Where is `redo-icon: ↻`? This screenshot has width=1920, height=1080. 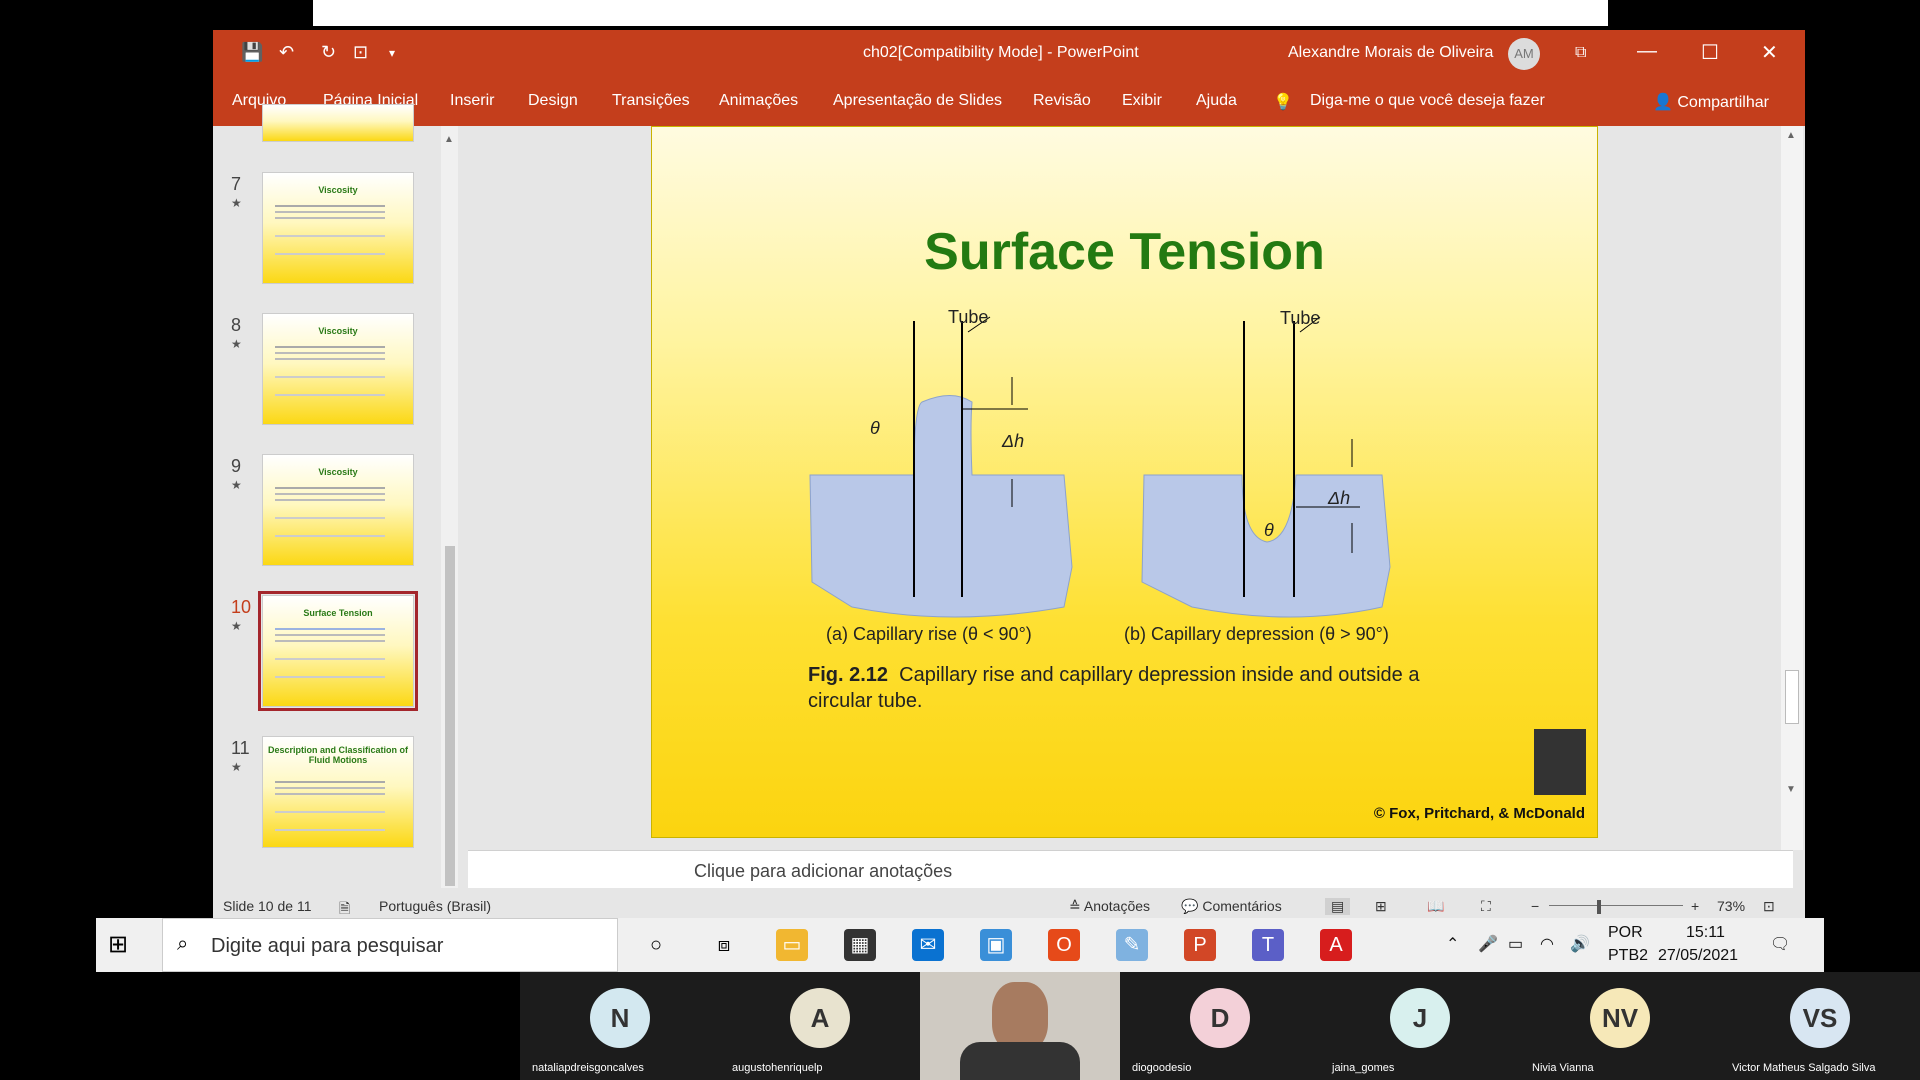
redo-icon: ↻ is located at coordinates (328, 52).